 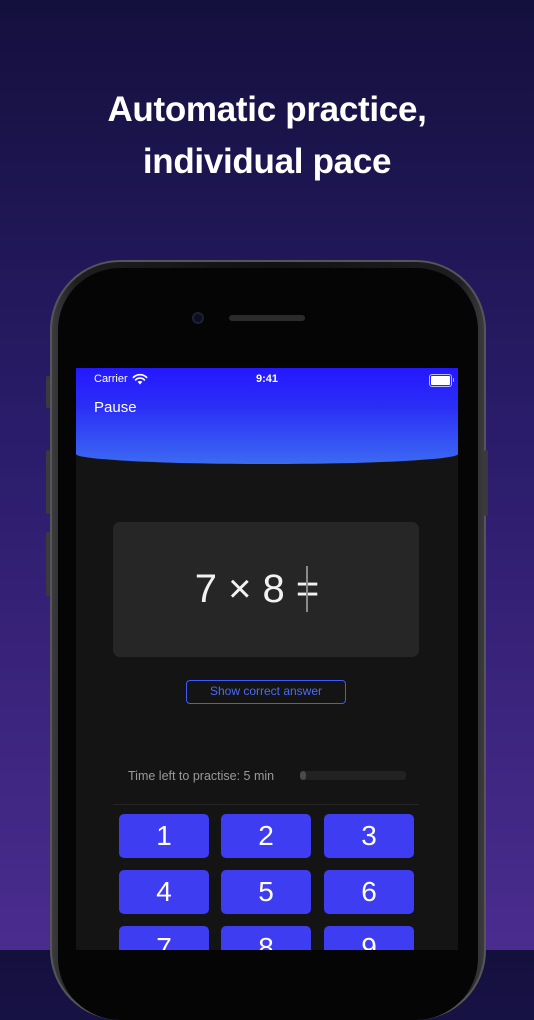 What do you see at coordinates (115, 407) in the screenshot?
I see `pause-button: Pause` at bounding box center [115, 407].